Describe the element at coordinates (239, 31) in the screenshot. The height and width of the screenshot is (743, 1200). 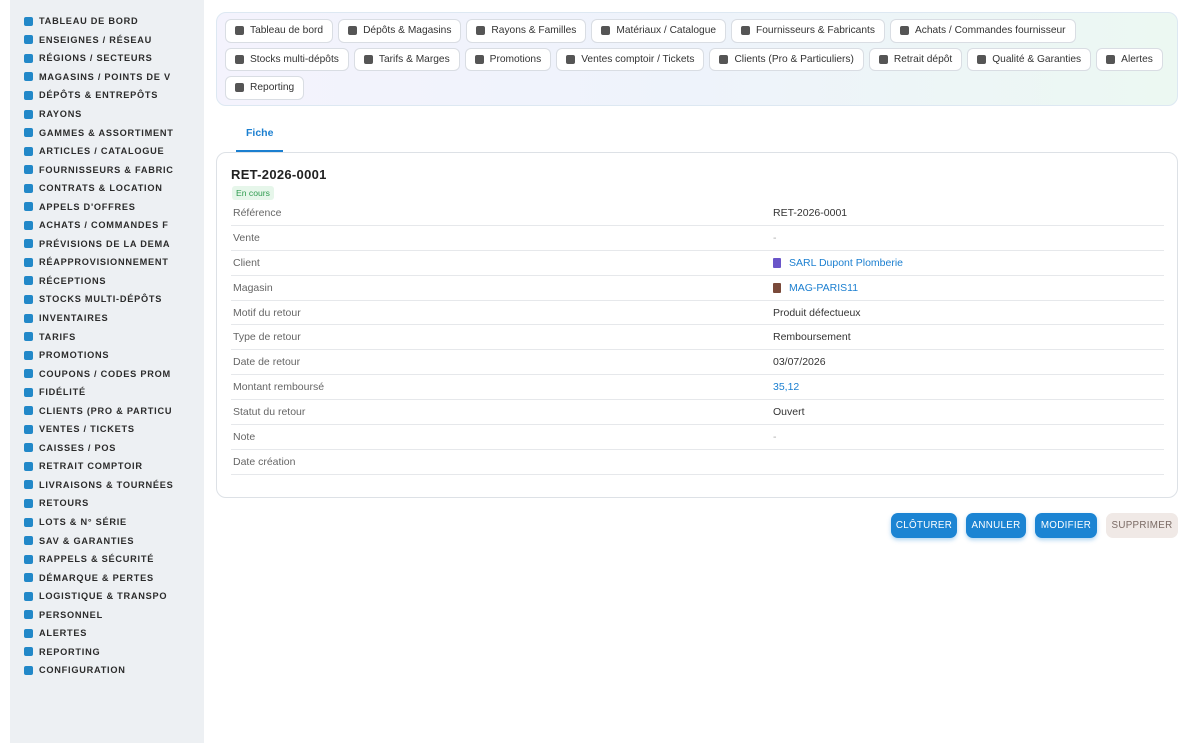
I see `dashboard-icon` at that location.